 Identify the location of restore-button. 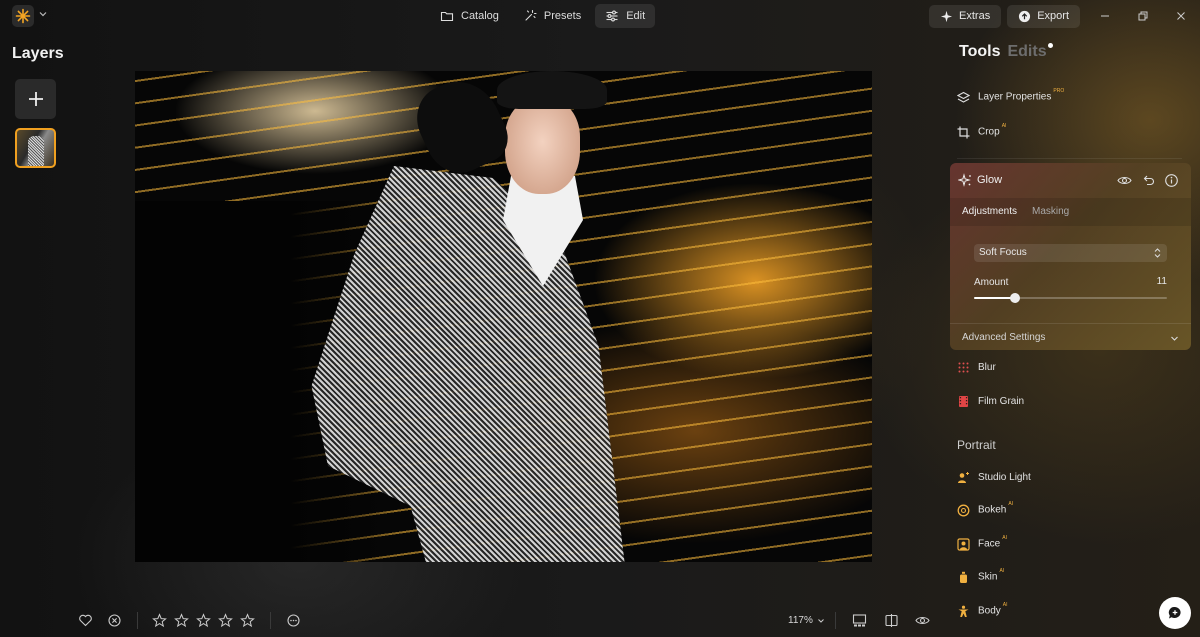
(1143, 16).